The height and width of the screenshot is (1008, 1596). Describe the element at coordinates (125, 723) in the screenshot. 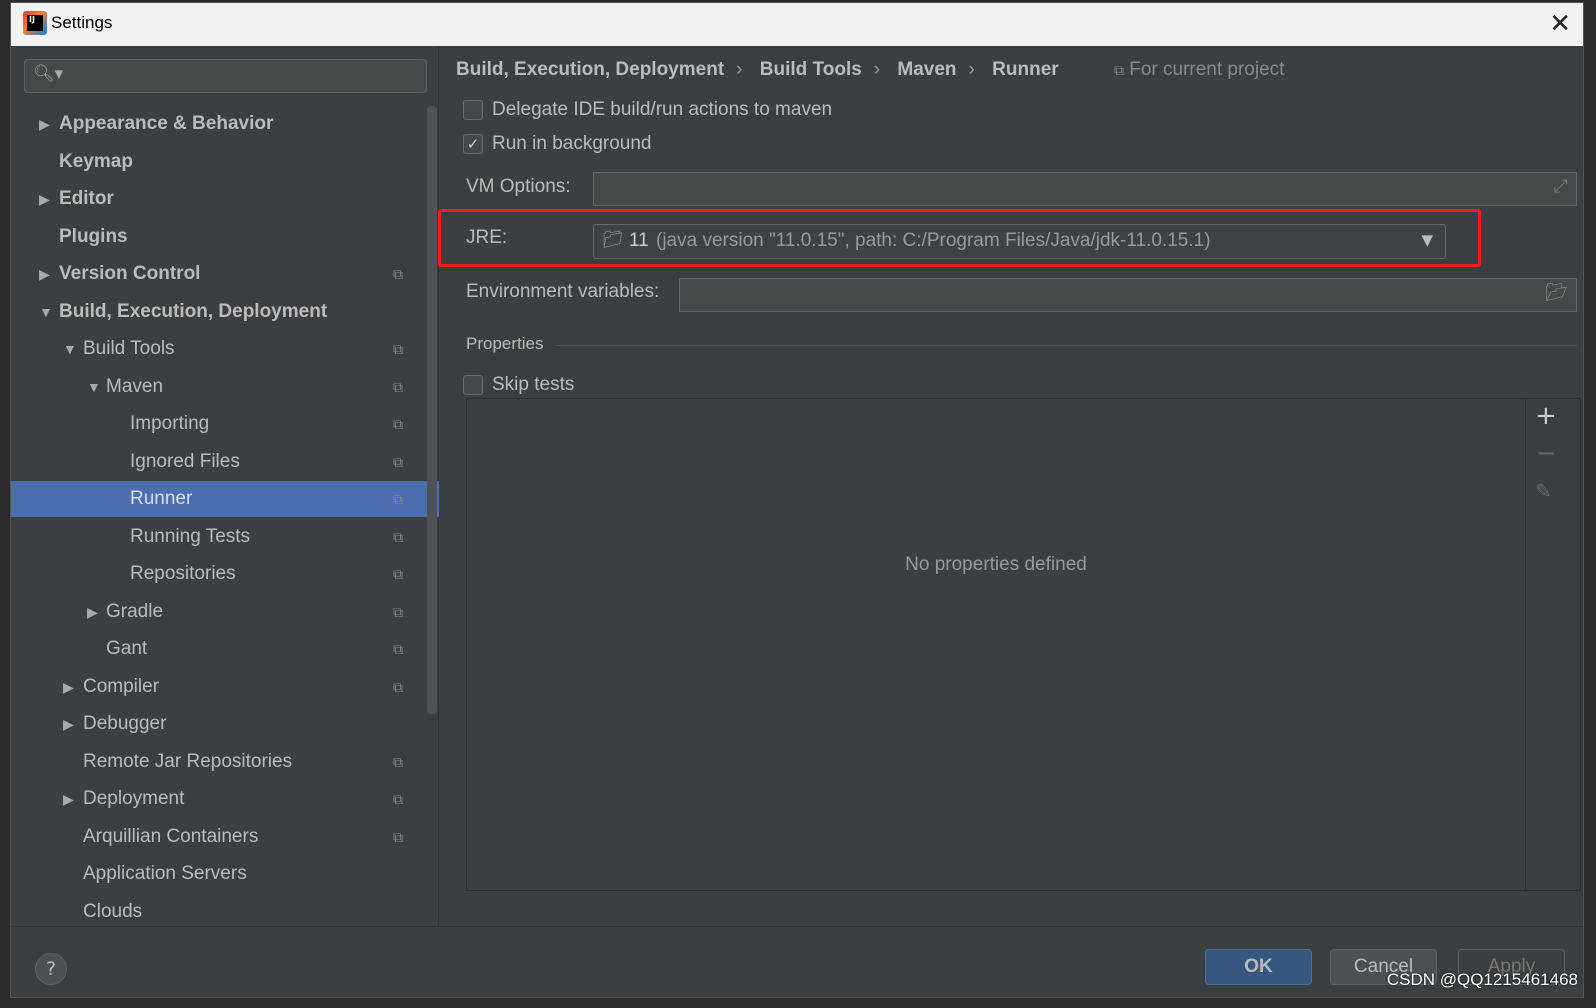

I see `sidebar-item-label: Debugger` at that location.